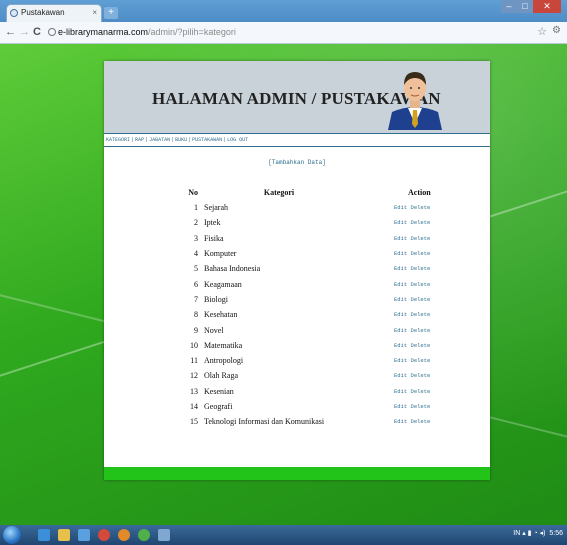 This screenshot has height=545, width=567. Describe the element at coordinates (322, 253) in the screenshot. I see `table-row: 4 Komputer Edit Delete` at that location.